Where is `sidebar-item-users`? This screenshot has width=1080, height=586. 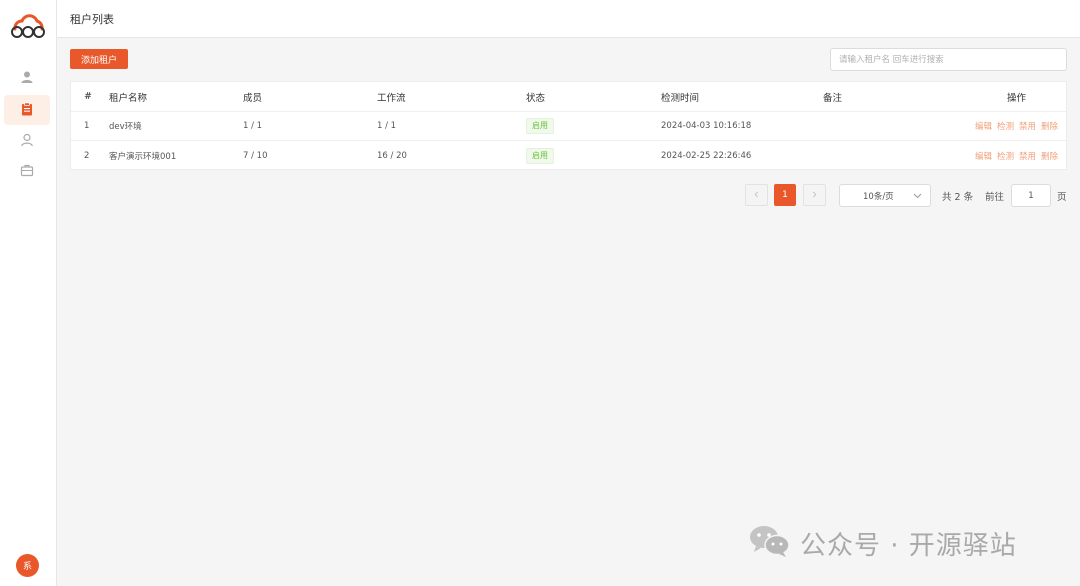 sidebar-item-users is located at coordinates (27, 78).